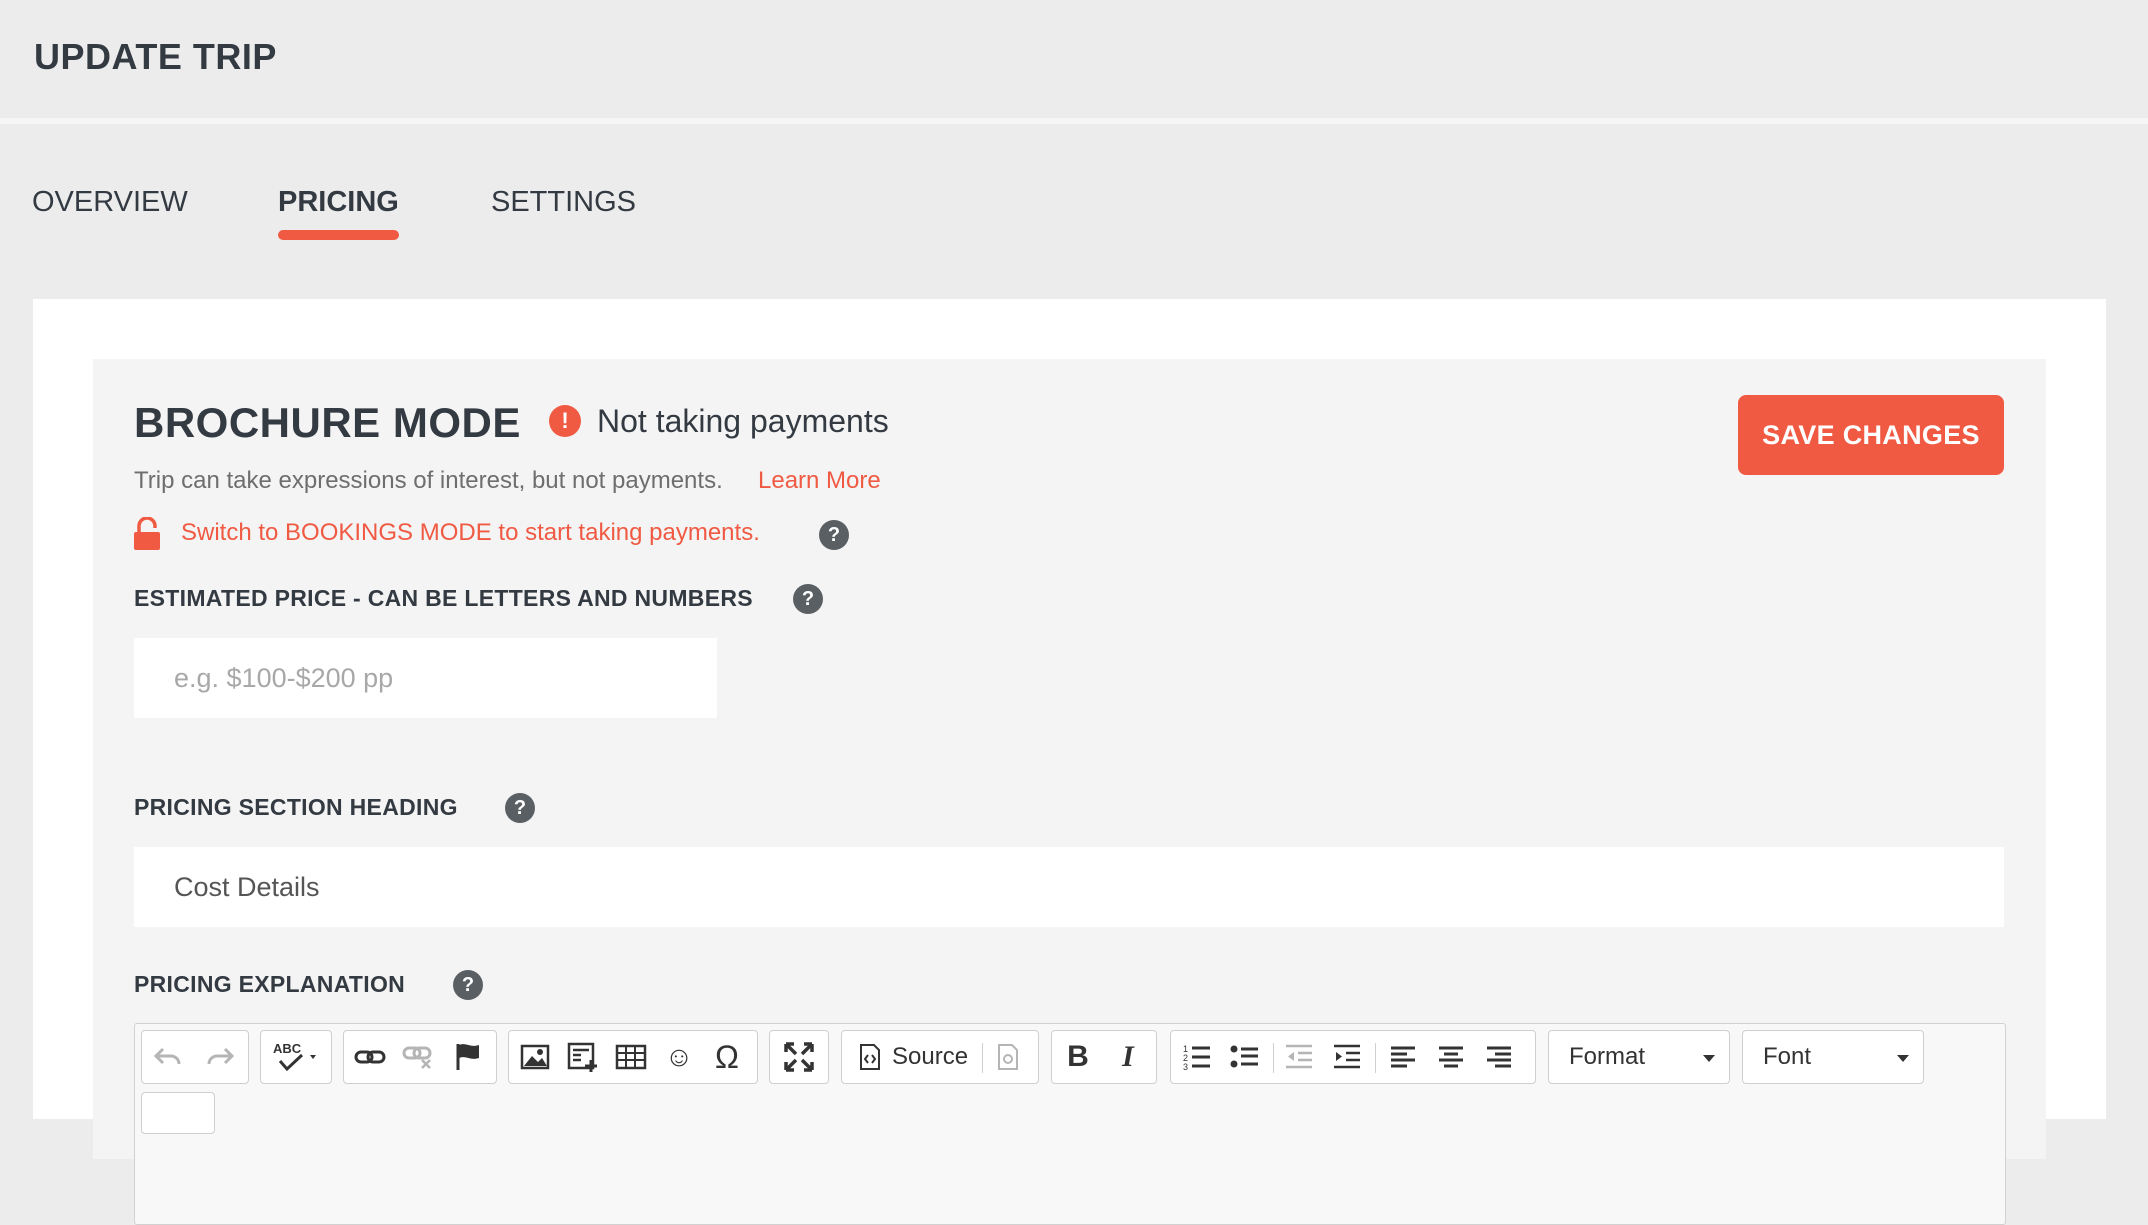 The image size is (2148, 1225). I want to click on bold-icon: B, so click(1078, 1057).